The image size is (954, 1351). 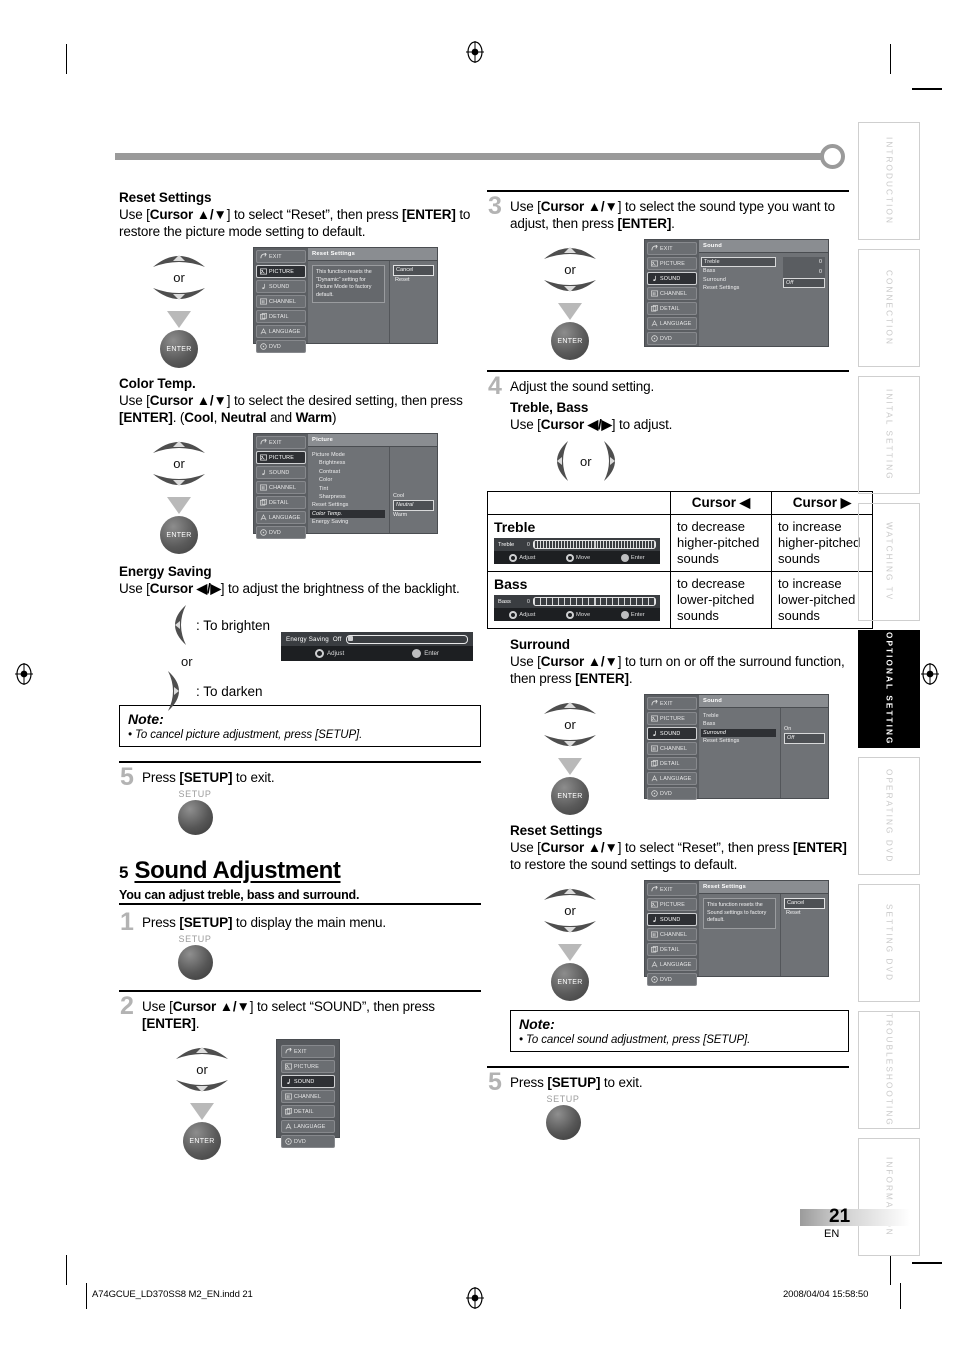 I want to click on osd-row-surround-selected: Surround, so click(x=738, y=733).